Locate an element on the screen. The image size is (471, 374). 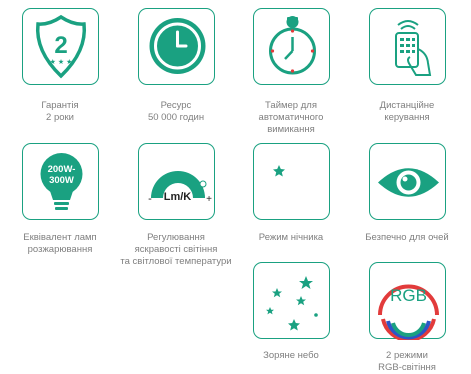
timer-caption: Таймер для автоматичного вимикання is located at coordinates (291, 117).